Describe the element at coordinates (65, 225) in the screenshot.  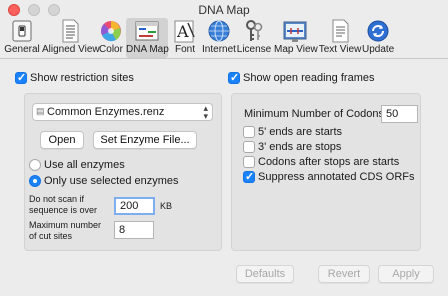
I see `max-cut-label-line1: Maximum number` at that location.